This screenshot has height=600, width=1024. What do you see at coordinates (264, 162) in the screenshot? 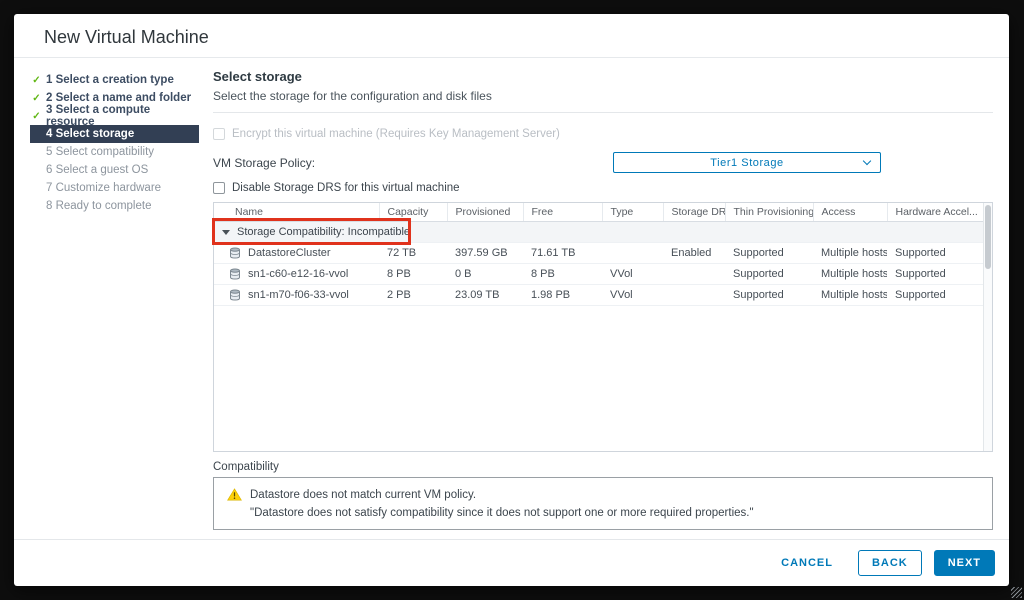
I see `vm-storage-policy-label: VM Storage Policy:` at bounding box center [264, 162].